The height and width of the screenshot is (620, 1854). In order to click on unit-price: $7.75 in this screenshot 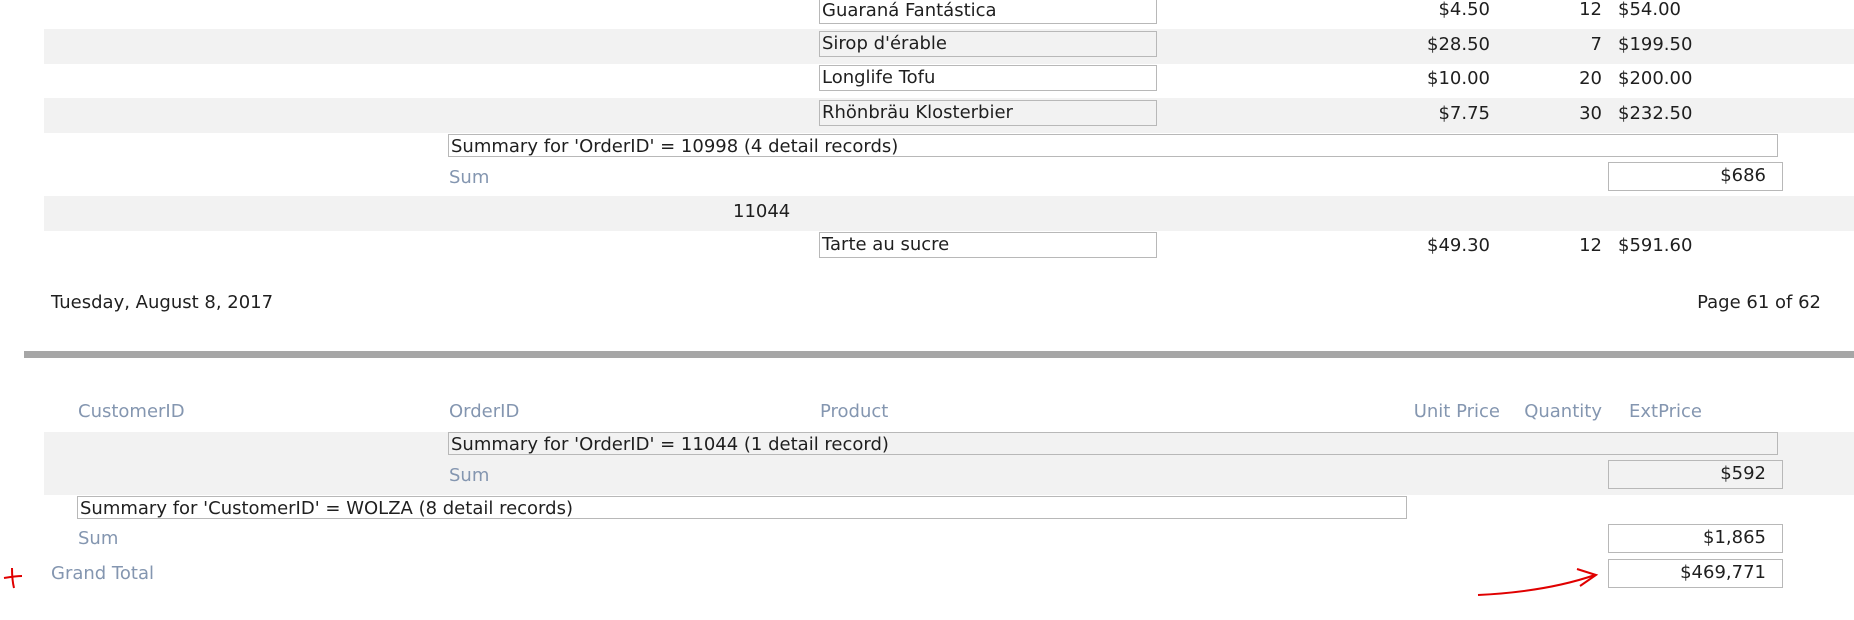, I will do `click(1464, 113)`.